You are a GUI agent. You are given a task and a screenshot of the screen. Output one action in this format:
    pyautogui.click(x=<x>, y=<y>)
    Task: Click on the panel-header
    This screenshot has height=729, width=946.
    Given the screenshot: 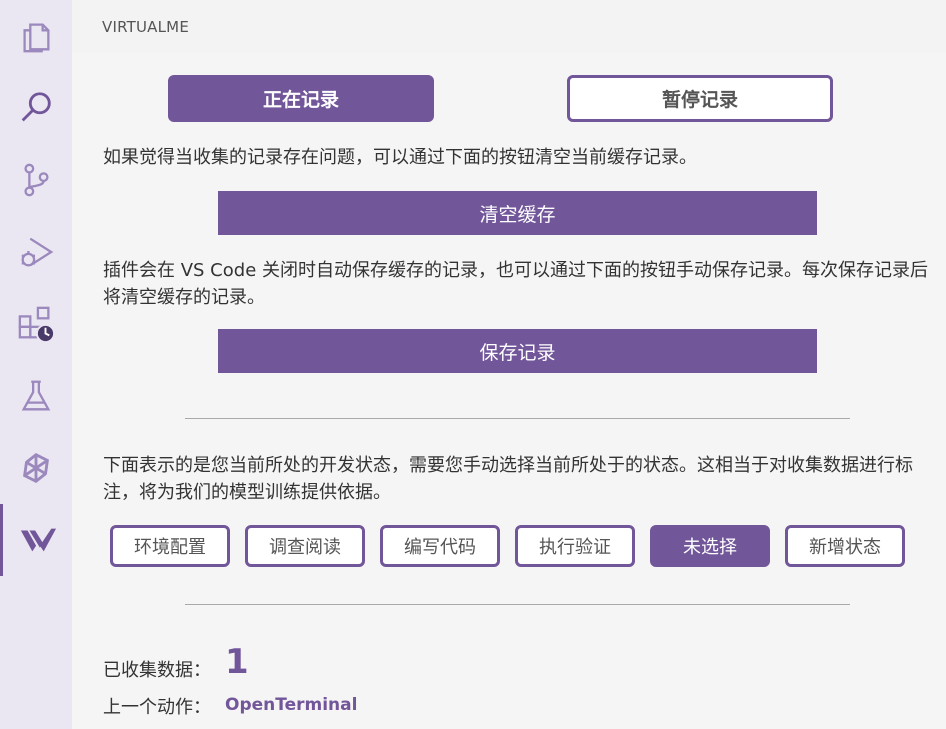 What is the action you would take?
    pyautogui.click(x=509, y=26)
    